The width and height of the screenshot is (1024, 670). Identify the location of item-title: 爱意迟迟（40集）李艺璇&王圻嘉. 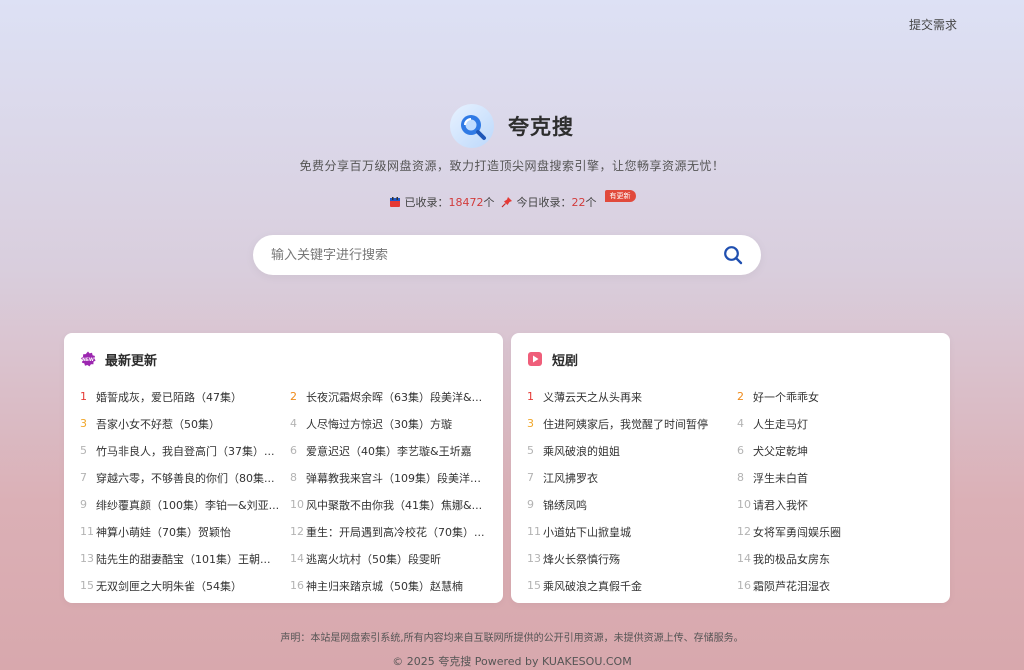
(389, 451).